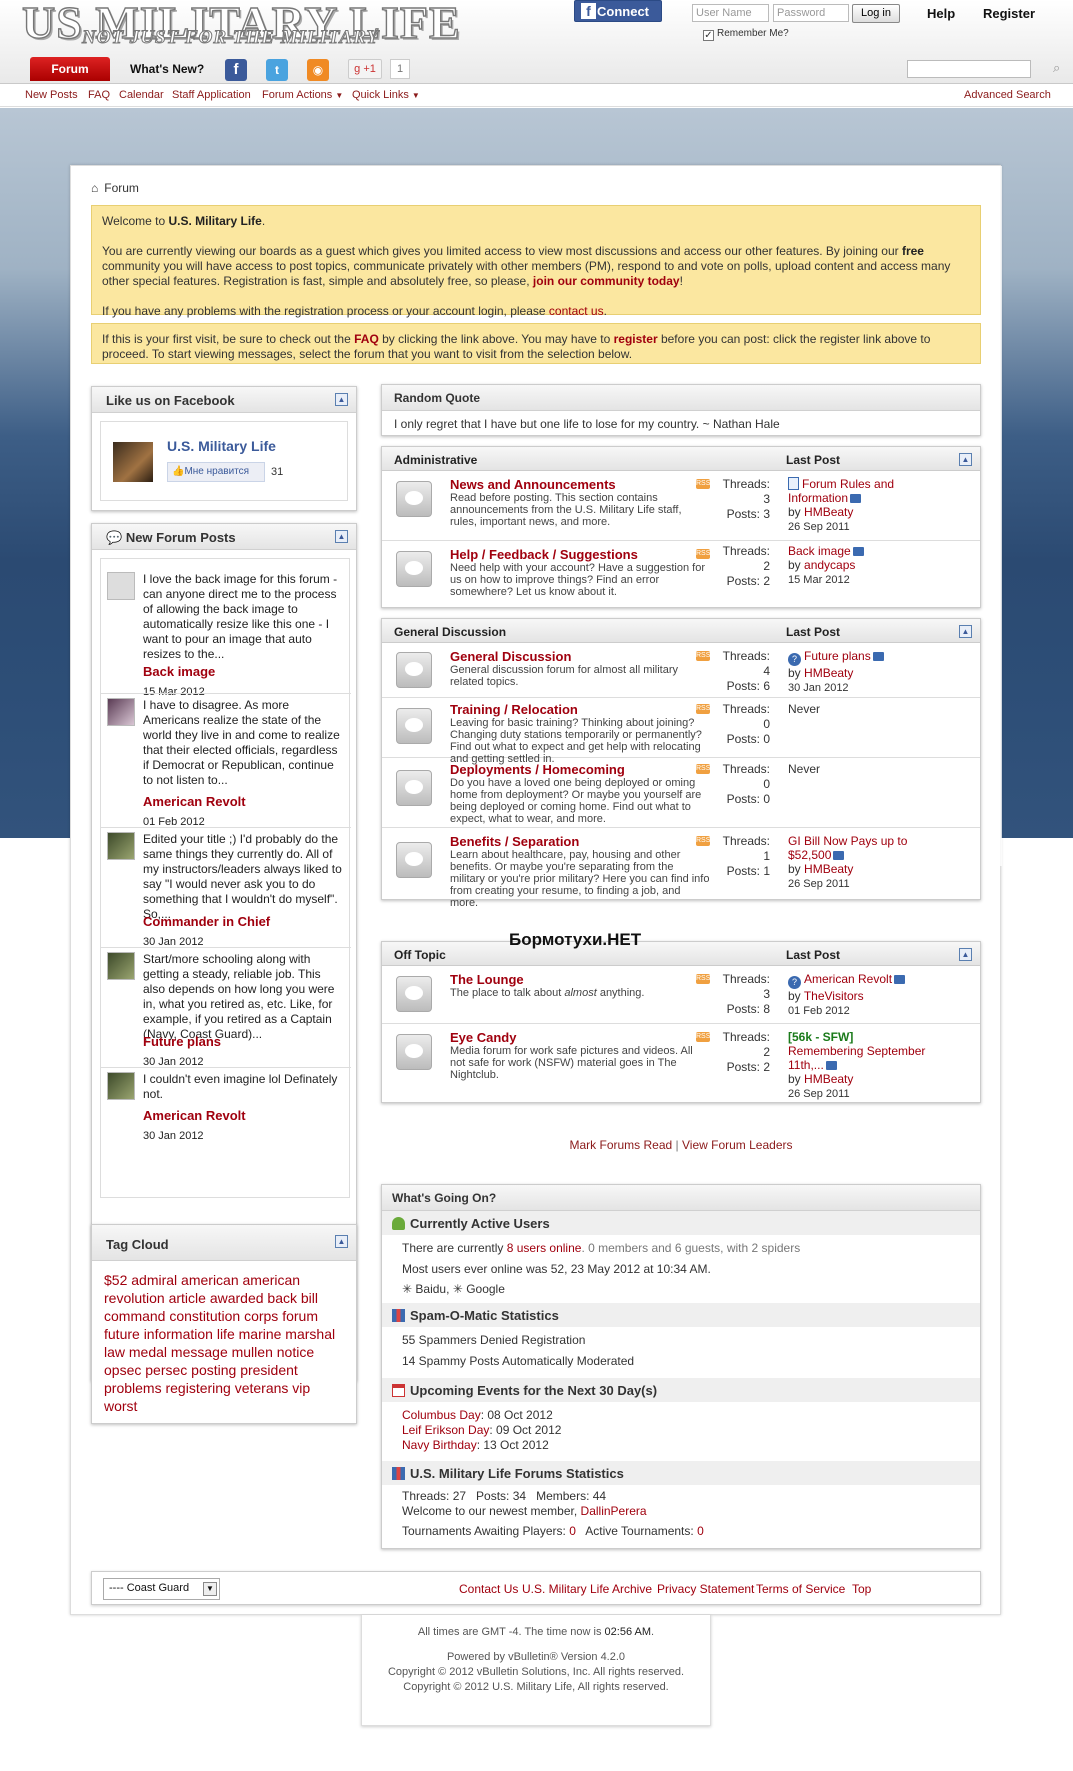 This screenshot has height=1771, width=1073. Describe the element at coordinates (99, 95) in the screenshot. I see `faq-link: FAQ` at that location.